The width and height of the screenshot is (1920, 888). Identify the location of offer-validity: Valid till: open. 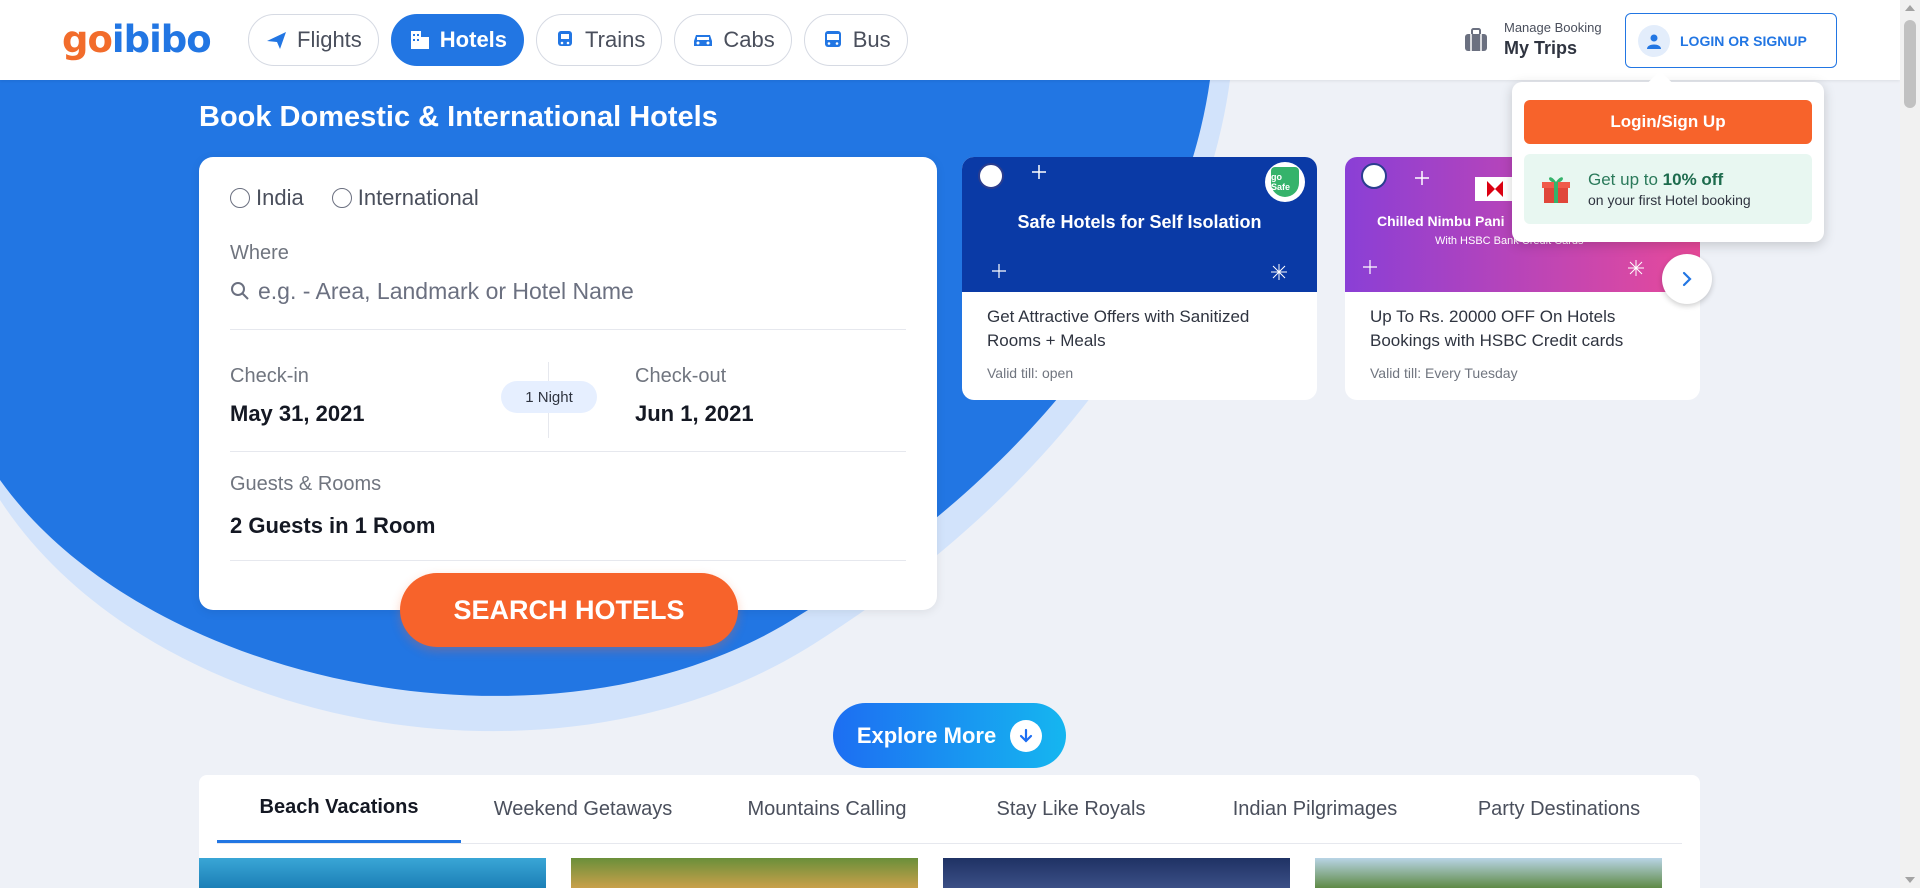
(1030, 373).